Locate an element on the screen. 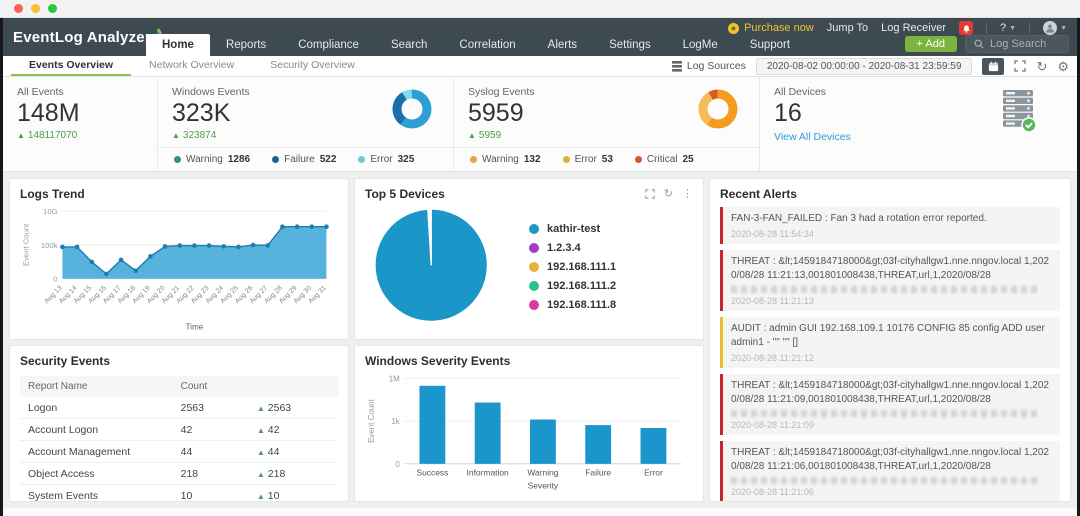 This screenshot has height=516, width=1080. legend-item: Error 325 is located at coordinates (386, 159).